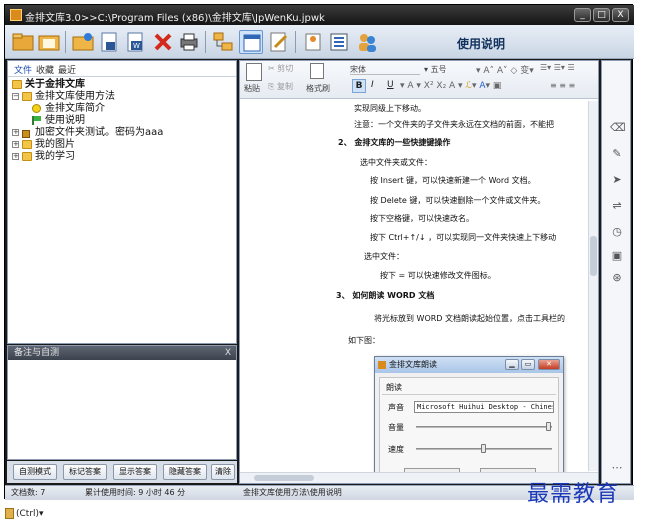 This screenshot has width=649, height=522. I want to click on format-painter-button: 格式刷, so click(318, 88).